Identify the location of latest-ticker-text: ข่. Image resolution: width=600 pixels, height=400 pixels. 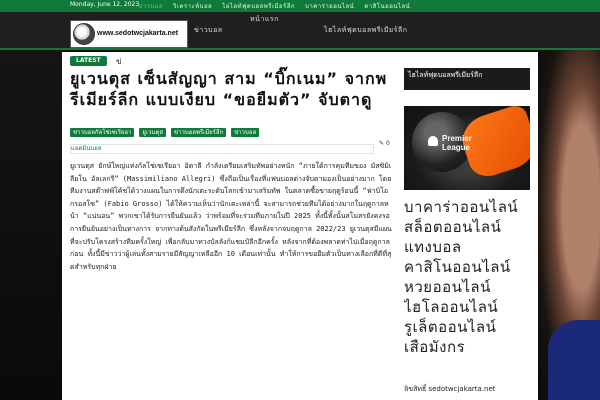
(118, 61).